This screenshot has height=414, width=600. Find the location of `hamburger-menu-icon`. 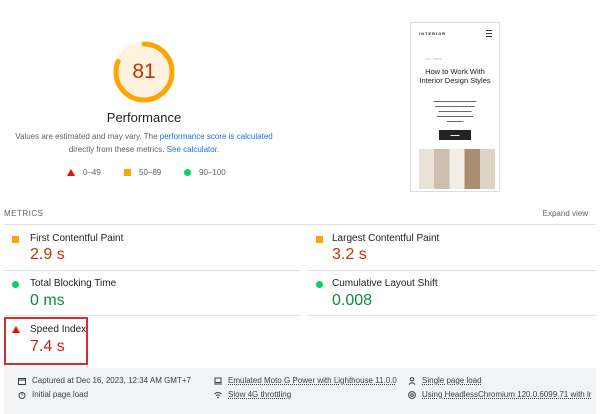

hamburger-menu-icon is located at coordinates (489, 33).